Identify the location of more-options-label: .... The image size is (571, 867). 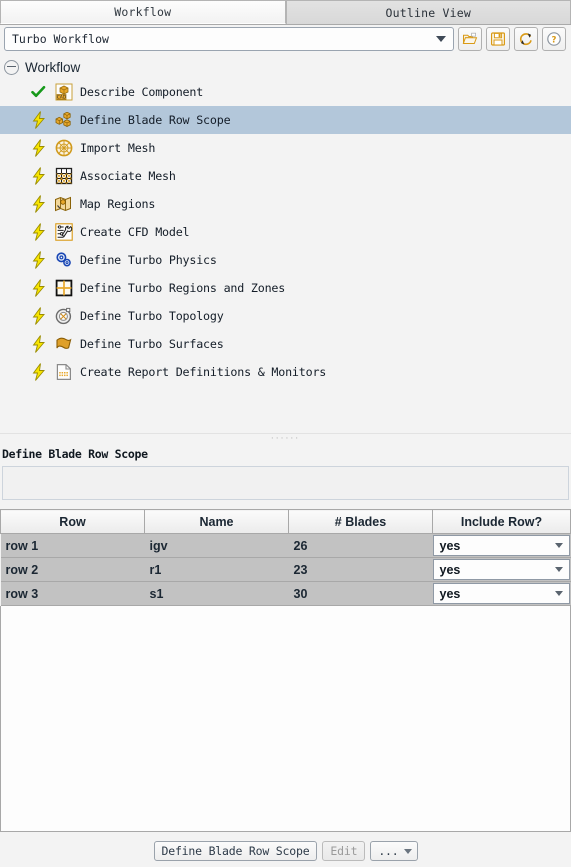
(388, 851).